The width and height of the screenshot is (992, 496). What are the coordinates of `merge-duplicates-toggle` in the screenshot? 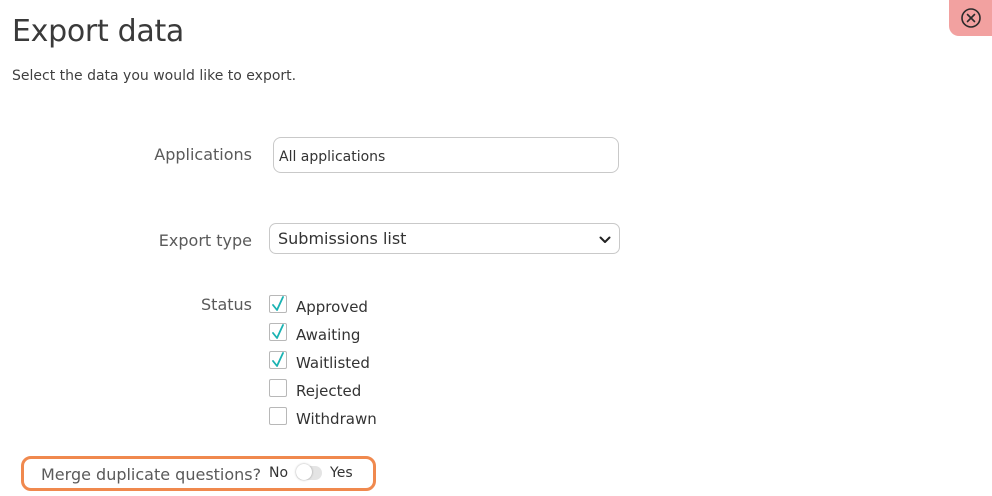 It's located at (309, 472).